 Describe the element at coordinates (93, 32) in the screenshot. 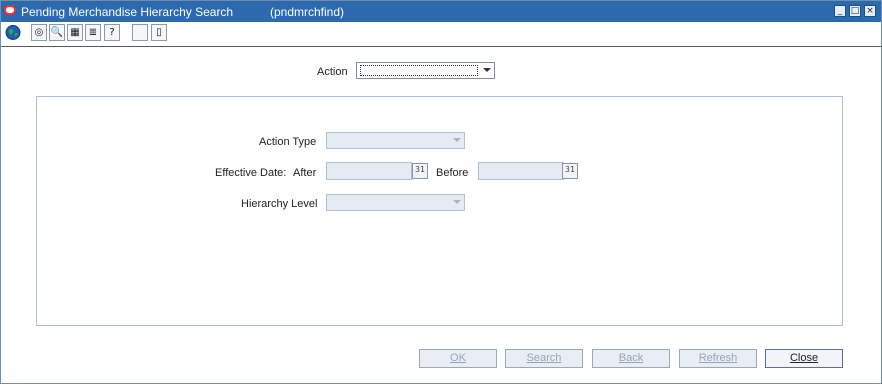

I see `notes-icon: ≣` at that location.